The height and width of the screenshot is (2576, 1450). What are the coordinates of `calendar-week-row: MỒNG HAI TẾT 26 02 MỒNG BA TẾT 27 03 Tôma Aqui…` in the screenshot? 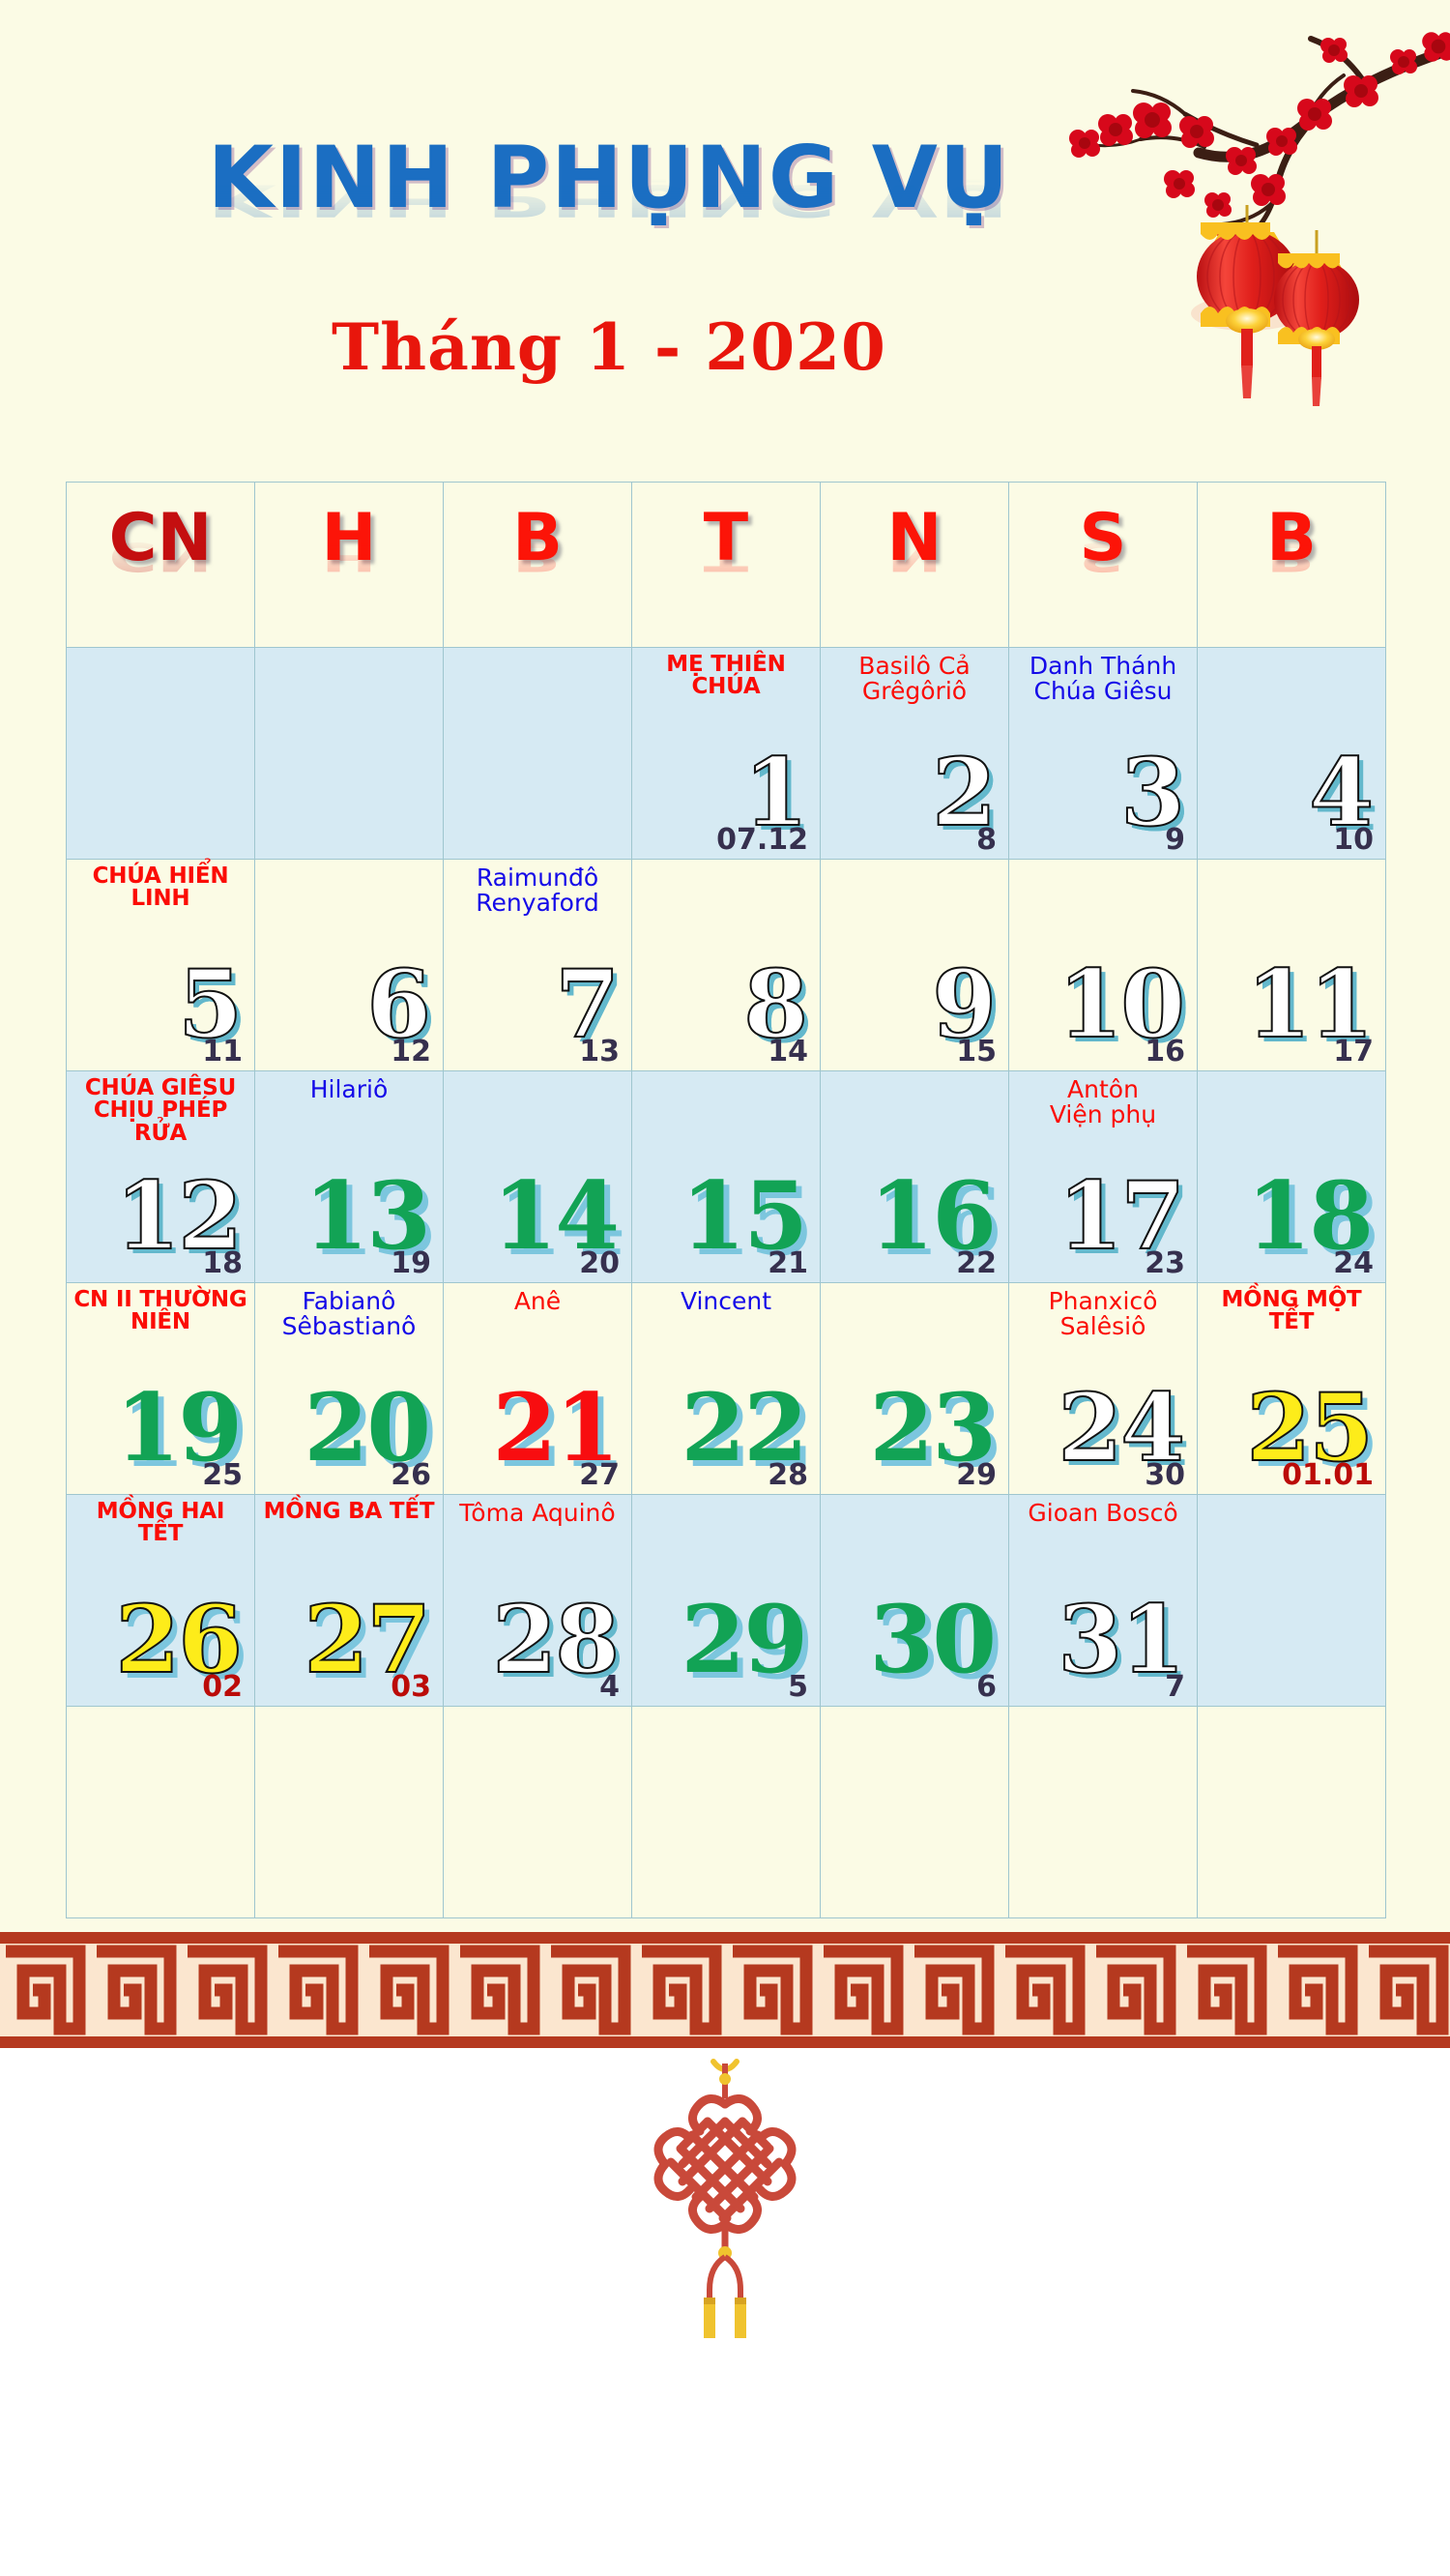 It's located at (726, 1600).